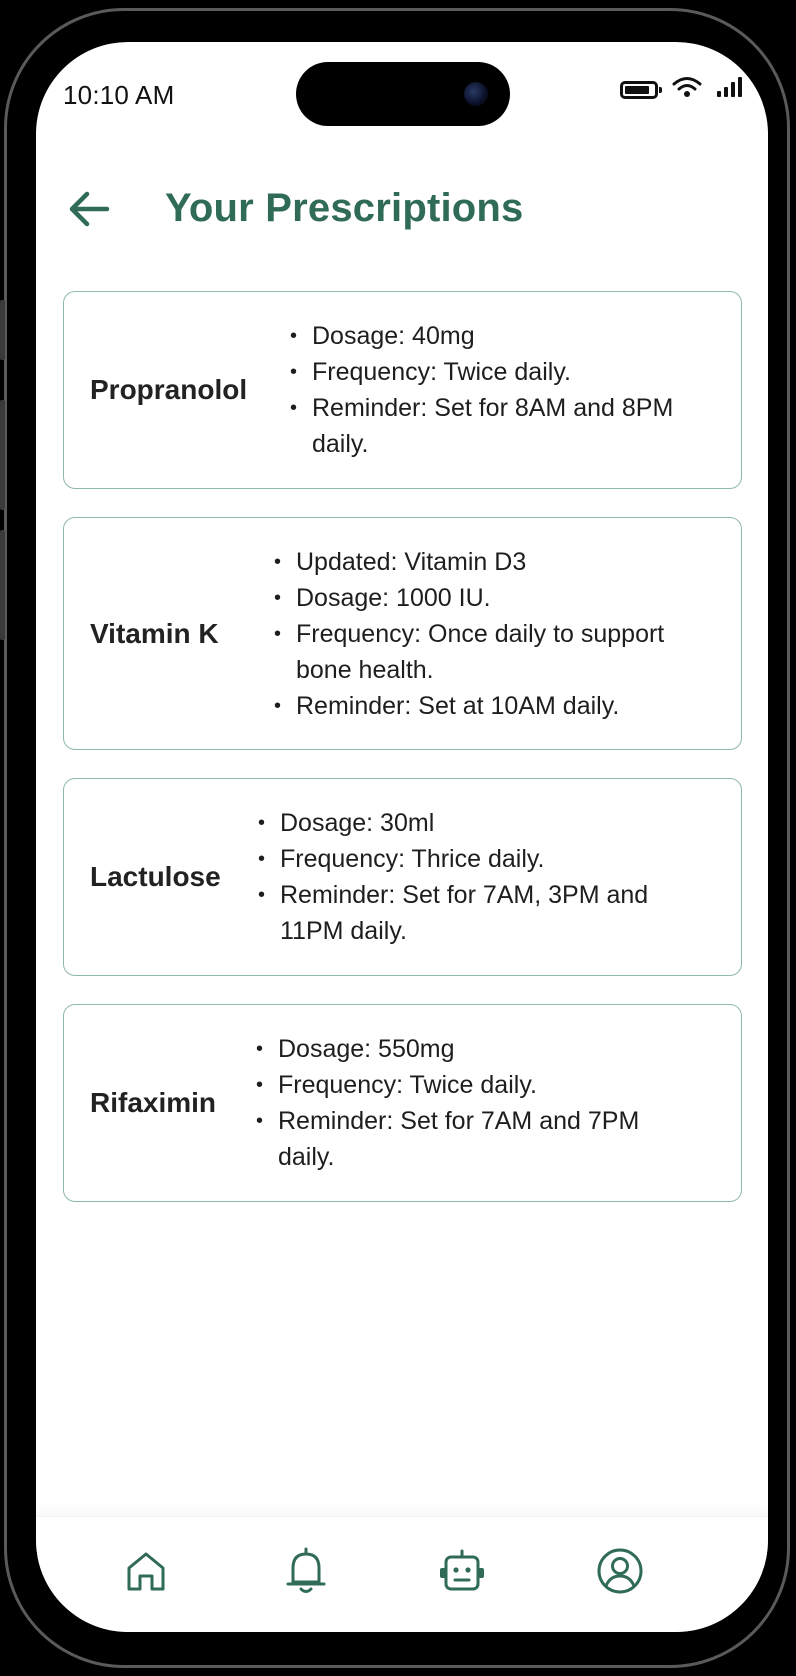  Describe the element at coordinates (500, 426) in the screenshot. I see `detail-item: Reminder: Set for 8AM and 8PM daily.` at that location.